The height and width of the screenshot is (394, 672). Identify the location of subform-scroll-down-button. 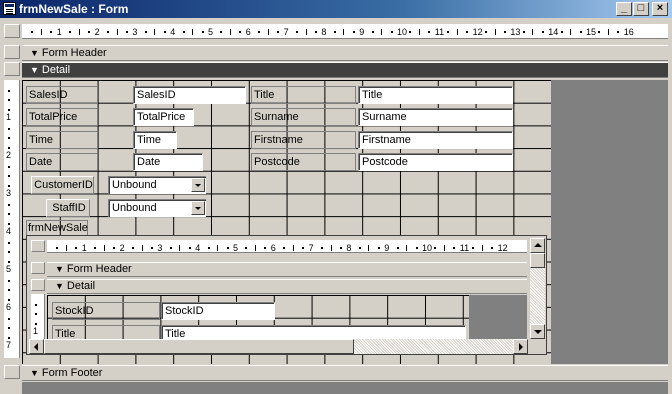
(537, 331).